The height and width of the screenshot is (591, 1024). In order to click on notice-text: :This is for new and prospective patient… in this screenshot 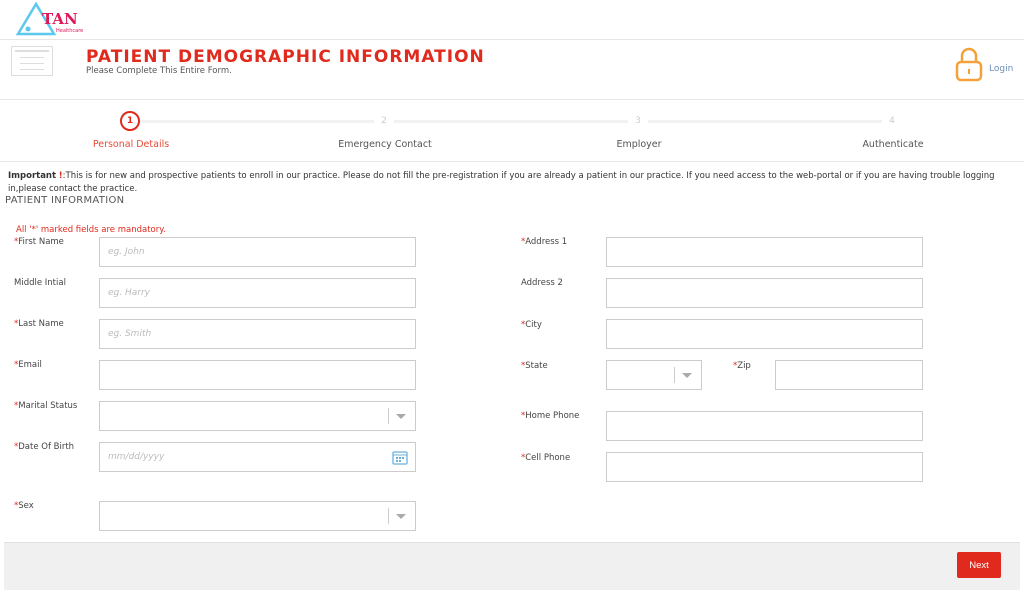, I will do `click(501, 182)`.